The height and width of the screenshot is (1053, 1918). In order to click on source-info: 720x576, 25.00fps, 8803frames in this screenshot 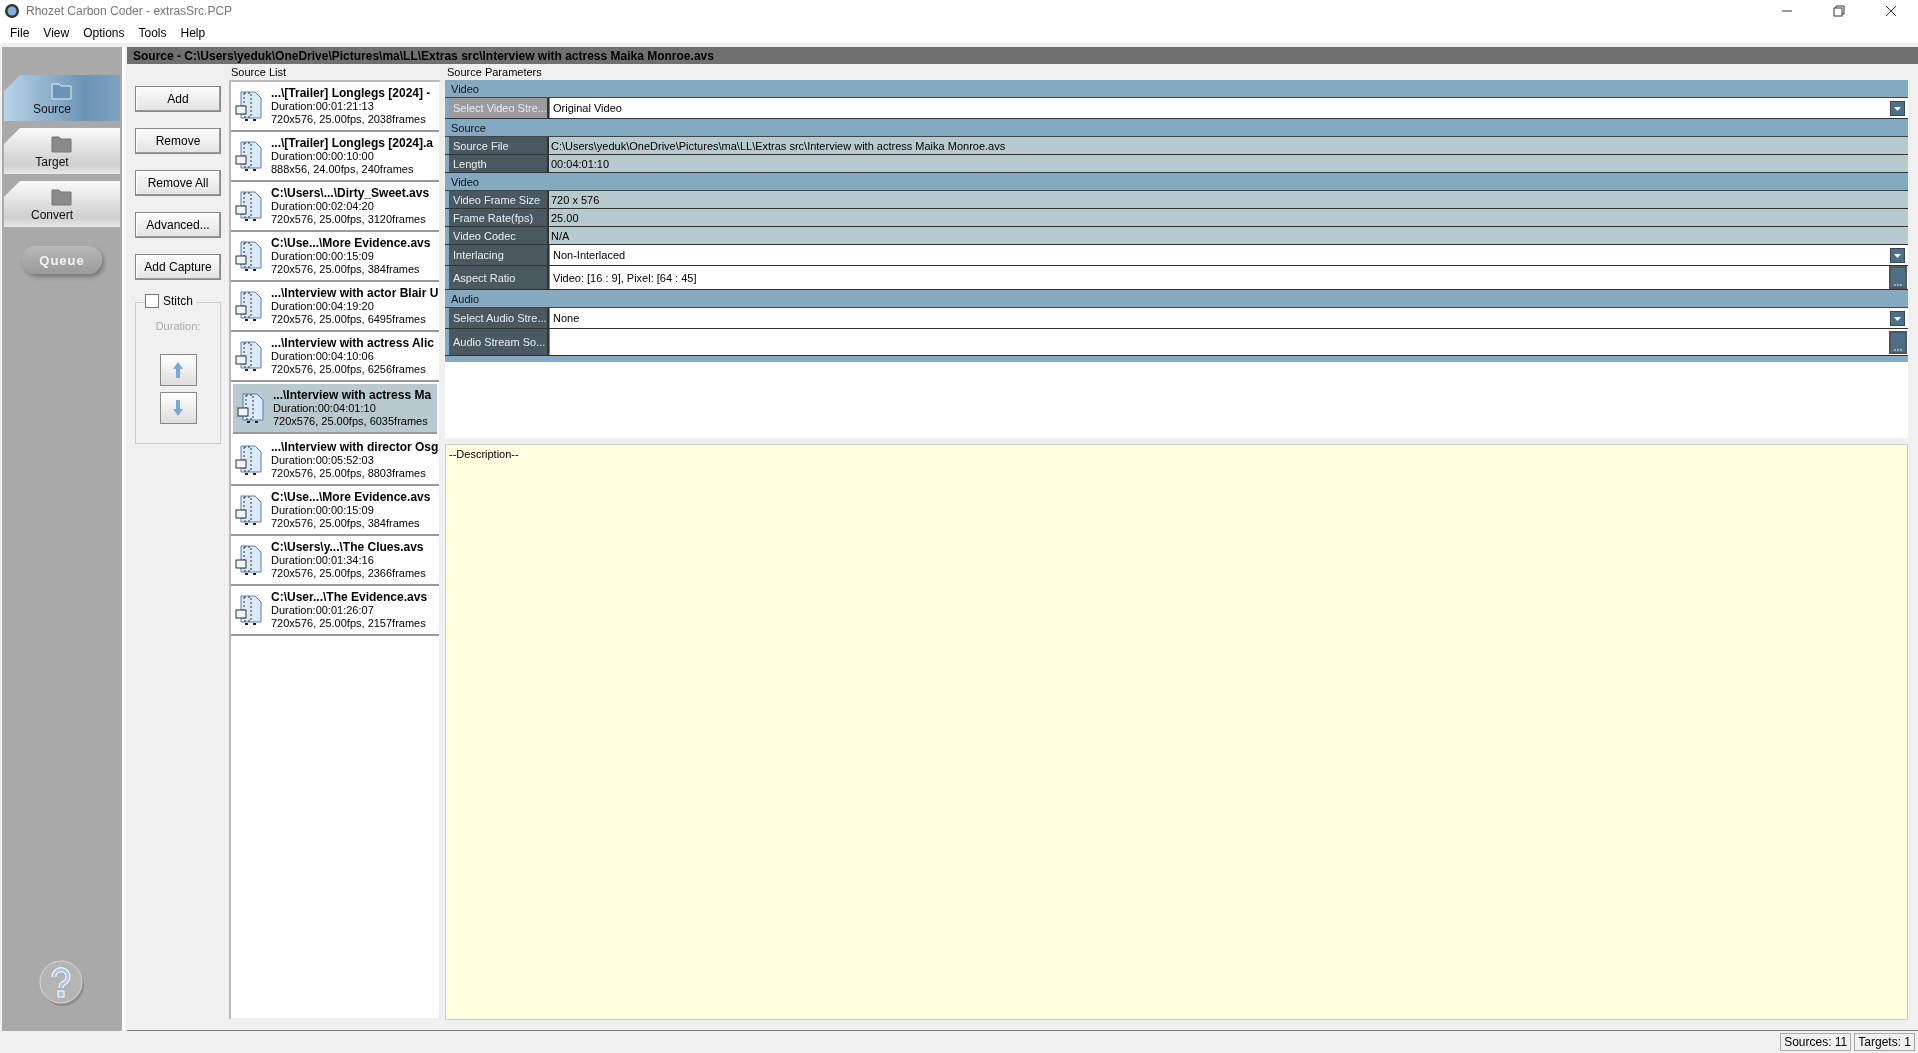, I will do `click(349, 473)`.